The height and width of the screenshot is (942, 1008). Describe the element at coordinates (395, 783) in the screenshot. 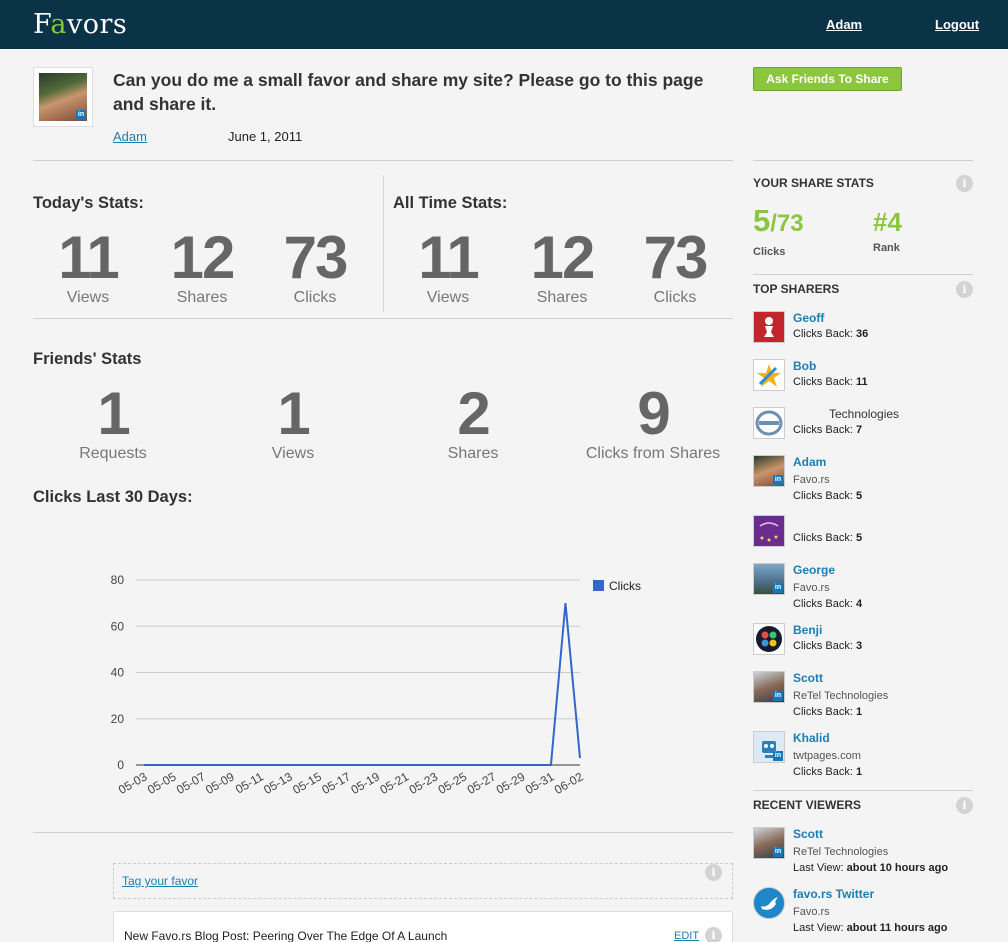

I see `x-tick-label: 05-21` at that location.